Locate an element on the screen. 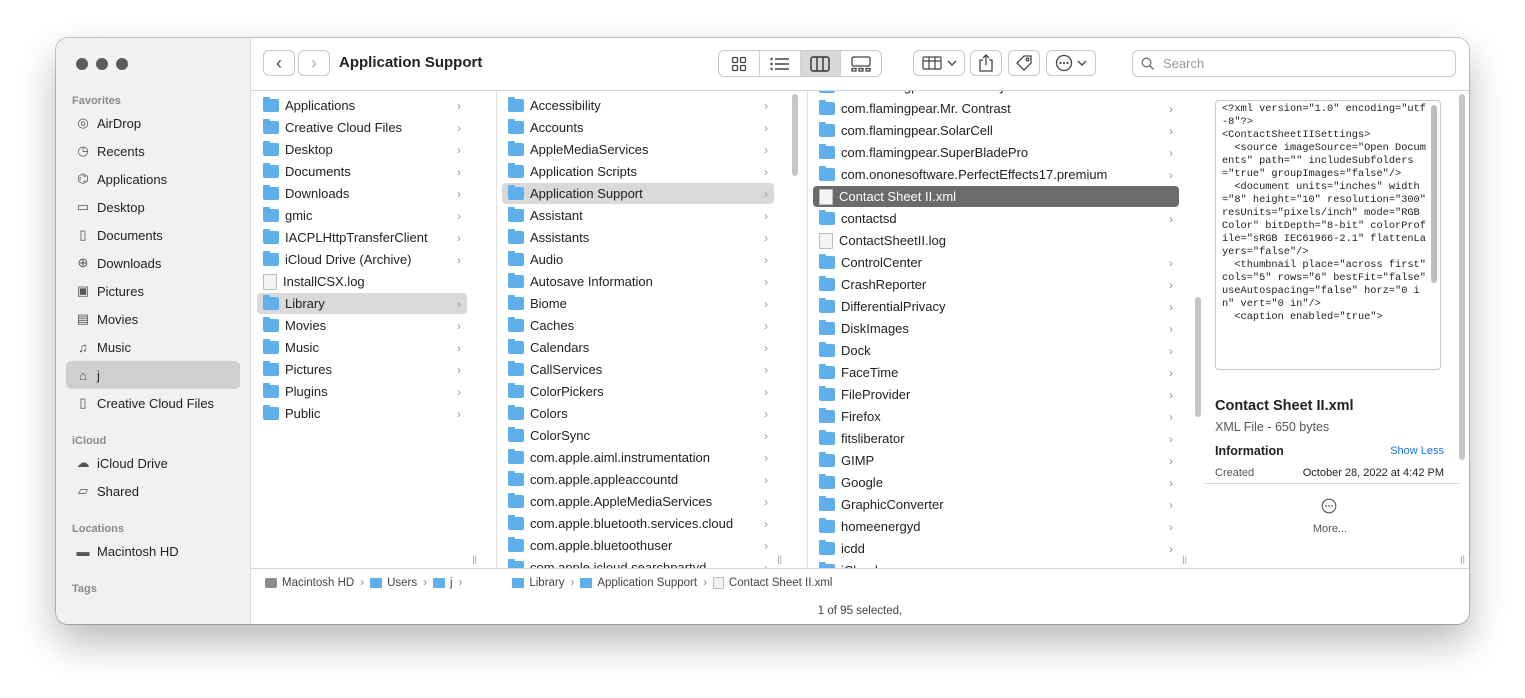 Image resolution: width=1525 pixels, height=698 pixels. share-button is located at coordinates (986, 63).